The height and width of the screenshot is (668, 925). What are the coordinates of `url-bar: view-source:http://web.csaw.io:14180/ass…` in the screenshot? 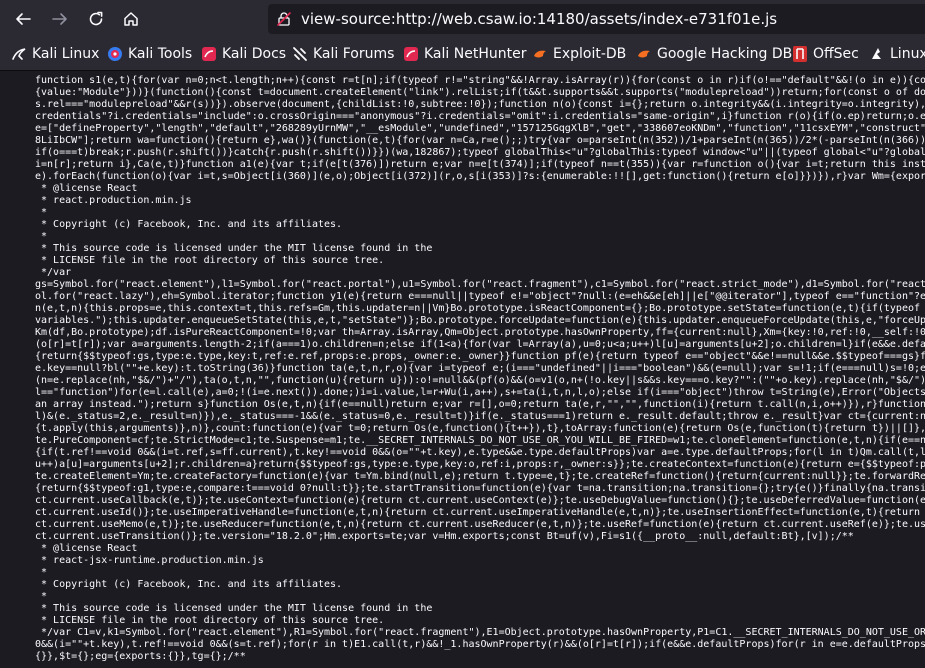 It's located at (596, 19).